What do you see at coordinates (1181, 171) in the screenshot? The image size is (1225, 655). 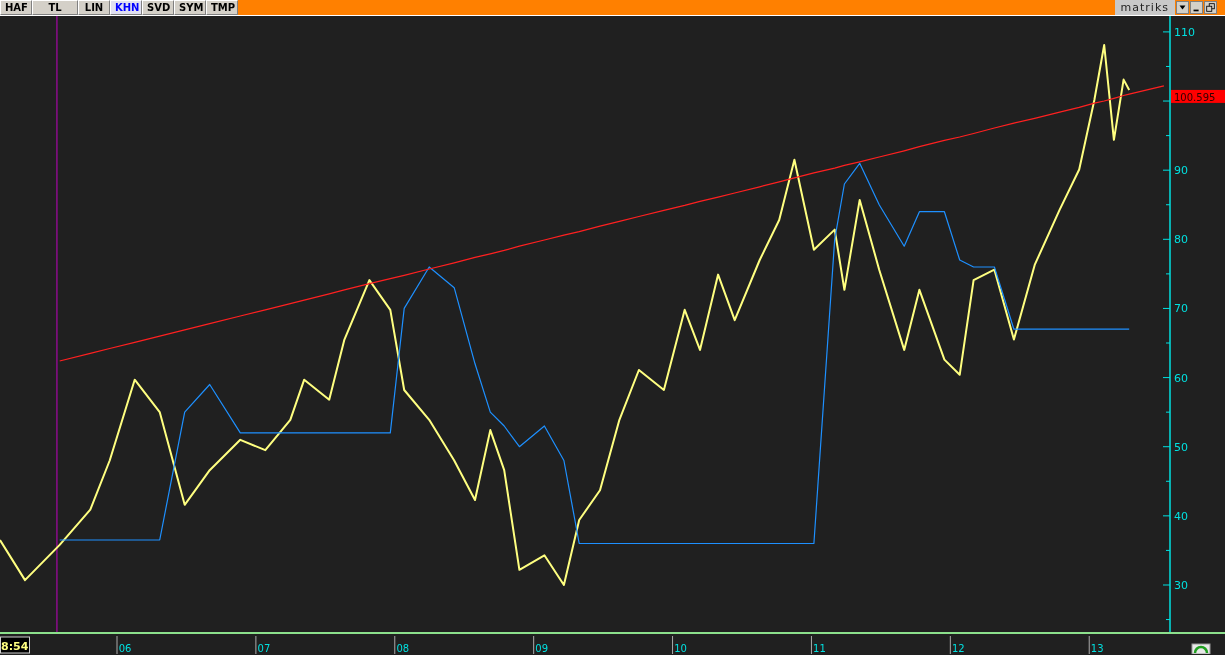 I see `y-tick-label: 90` at bounding box center [1181, 171].